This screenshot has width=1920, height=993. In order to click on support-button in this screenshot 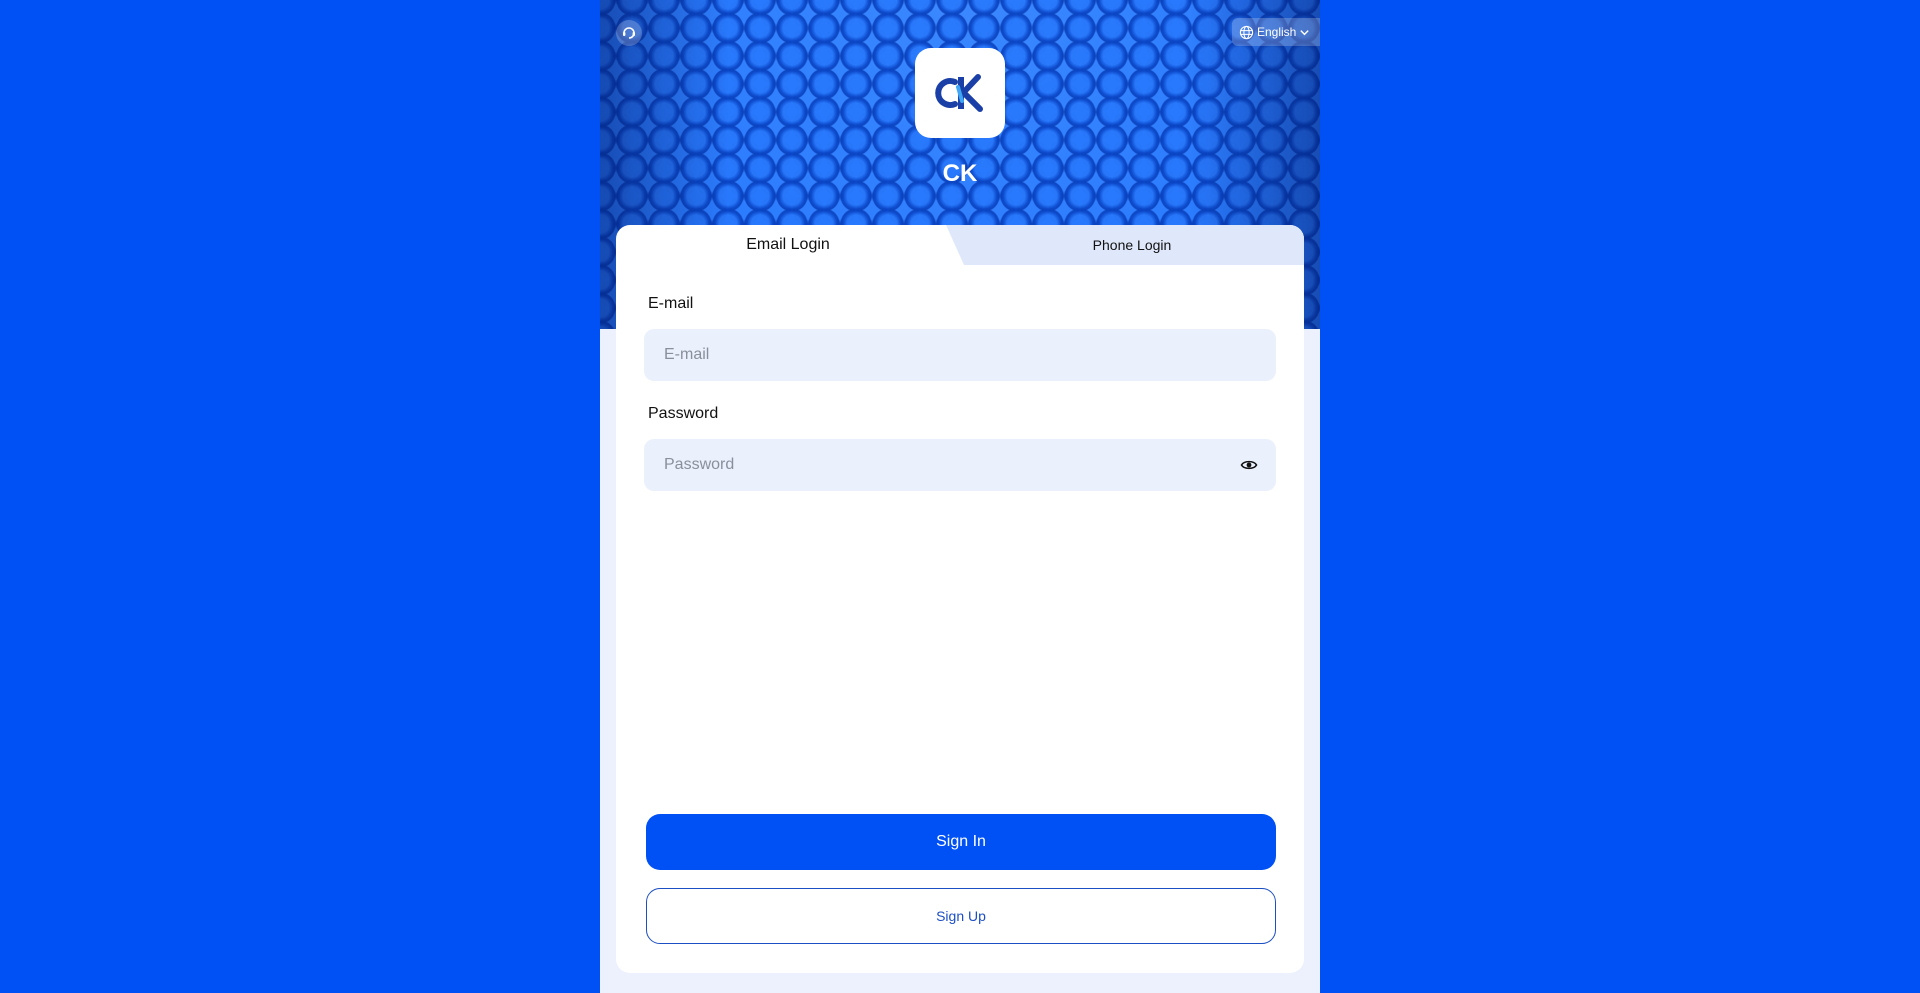, I will do `click(629, 33)`.